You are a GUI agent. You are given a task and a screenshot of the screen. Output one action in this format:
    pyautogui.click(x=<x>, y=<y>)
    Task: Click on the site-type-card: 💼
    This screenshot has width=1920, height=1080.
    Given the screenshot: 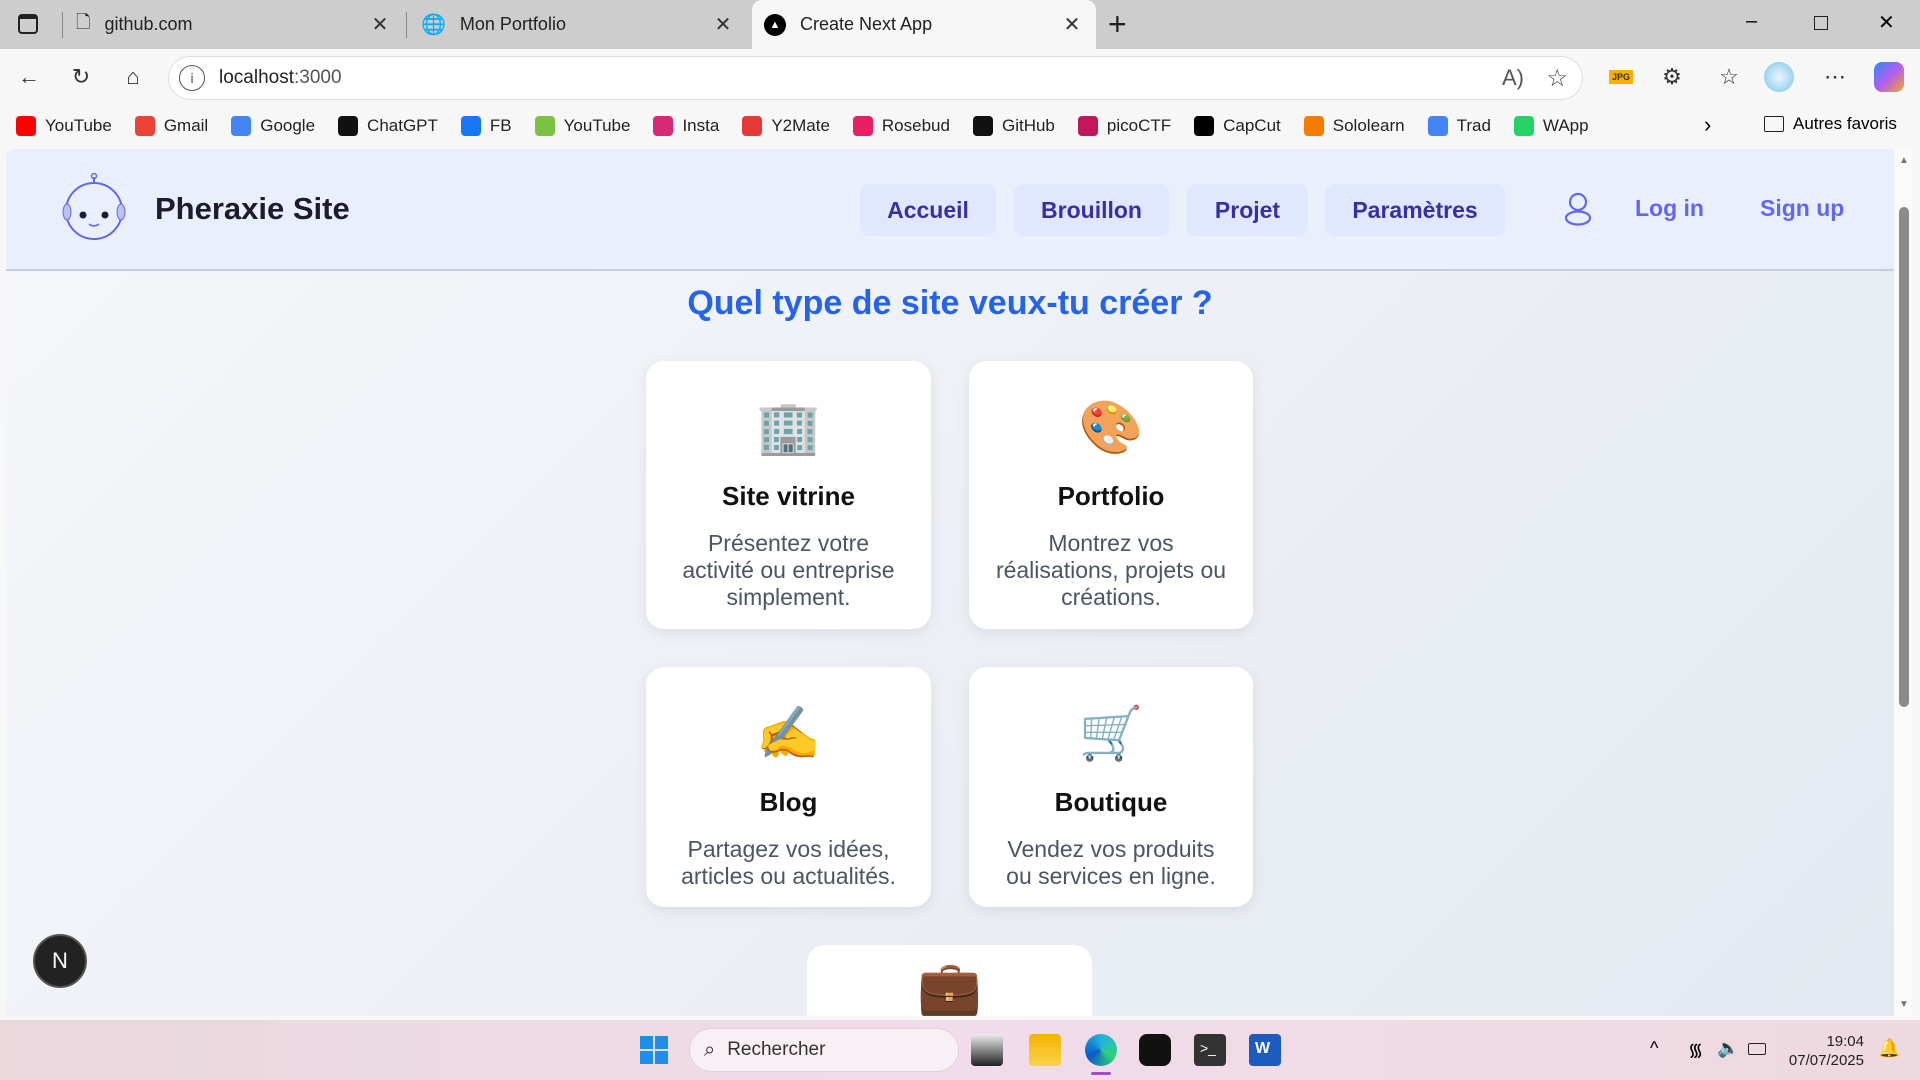 What is the action you would take?
    pyautogui.click(x=949, y=980)
    